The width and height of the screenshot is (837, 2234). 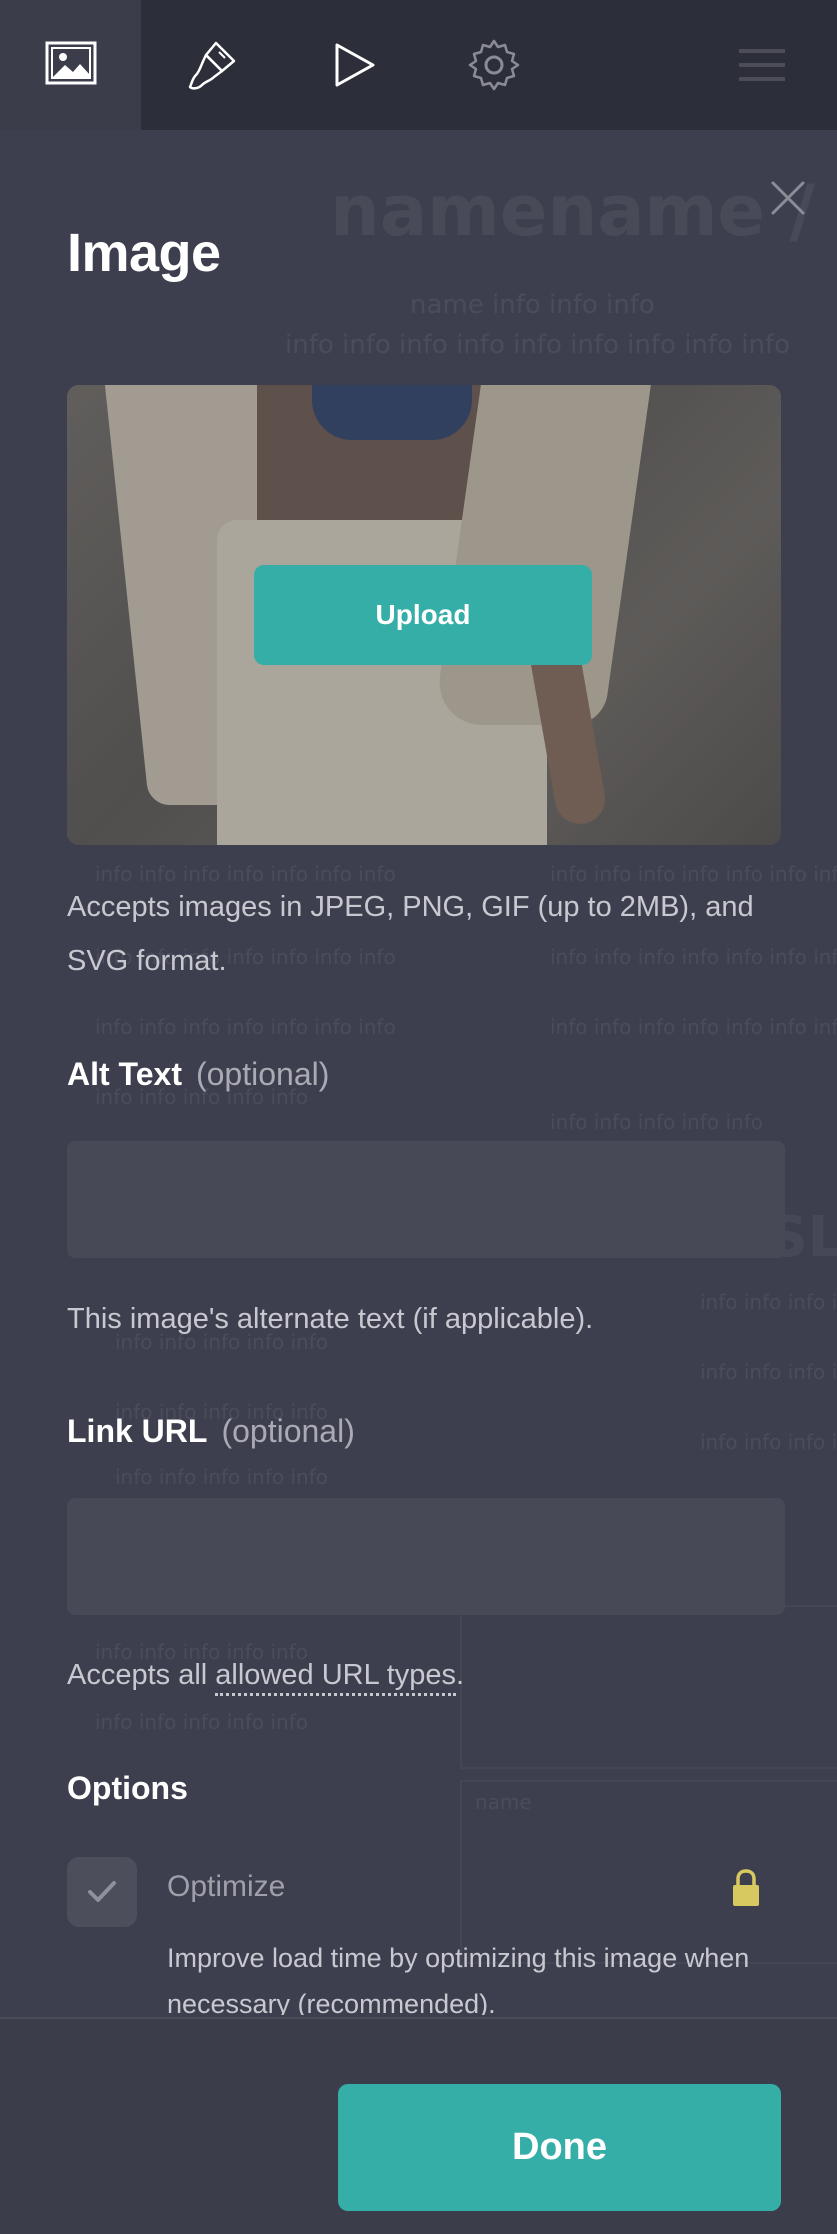 What do you see at coordinates (226, 1886) in the screenshot?
I see `optimize-label: Optimize` at bounding box center [226, 1886].